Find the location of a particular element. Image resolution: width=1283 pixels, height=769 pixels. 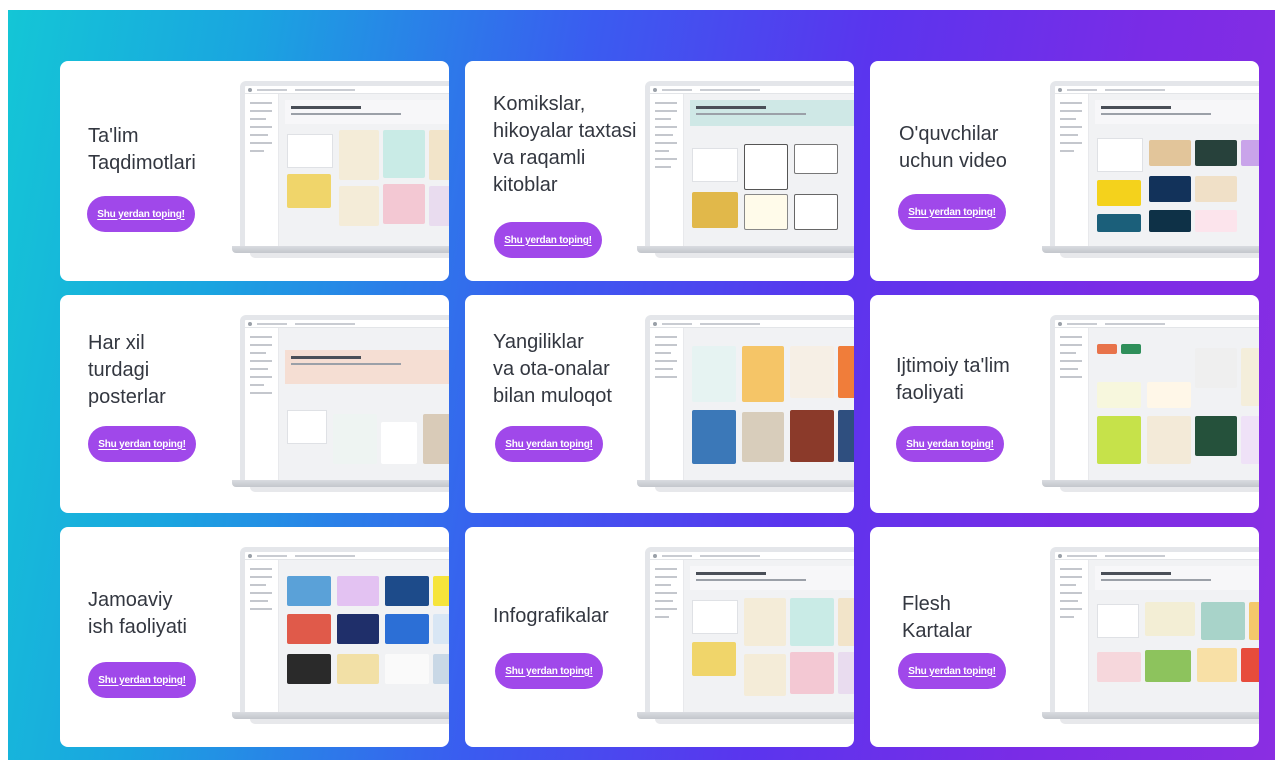

card-talim-taqdimotlari: Ta'lim Taqdimotlari Shu yerdan toping! is located at coordinates (254, 171).